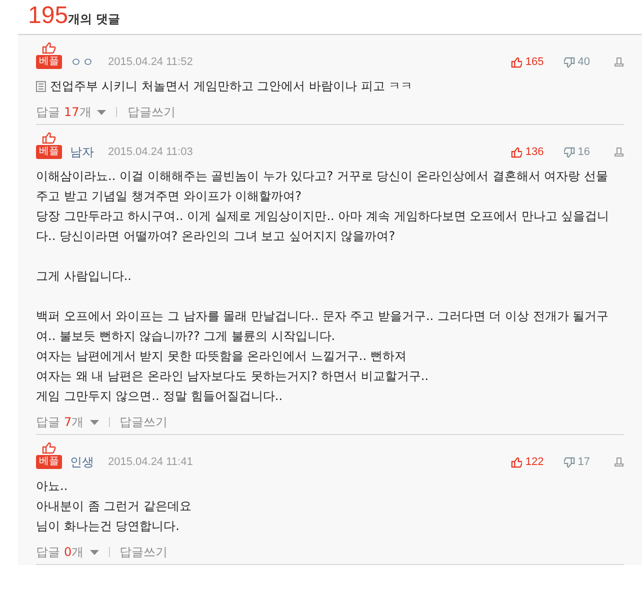 Image resolution: width=642 pixels, height=601 pixels. What do you see at coordinates (527, 152) in the screenshot?
I see `like-button: 136` at bounding box center [527, 152].